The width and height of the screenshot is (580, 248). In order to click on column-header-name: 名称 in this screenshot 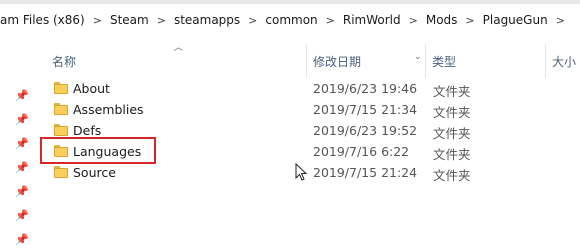, I will do `click(64, 61)`.